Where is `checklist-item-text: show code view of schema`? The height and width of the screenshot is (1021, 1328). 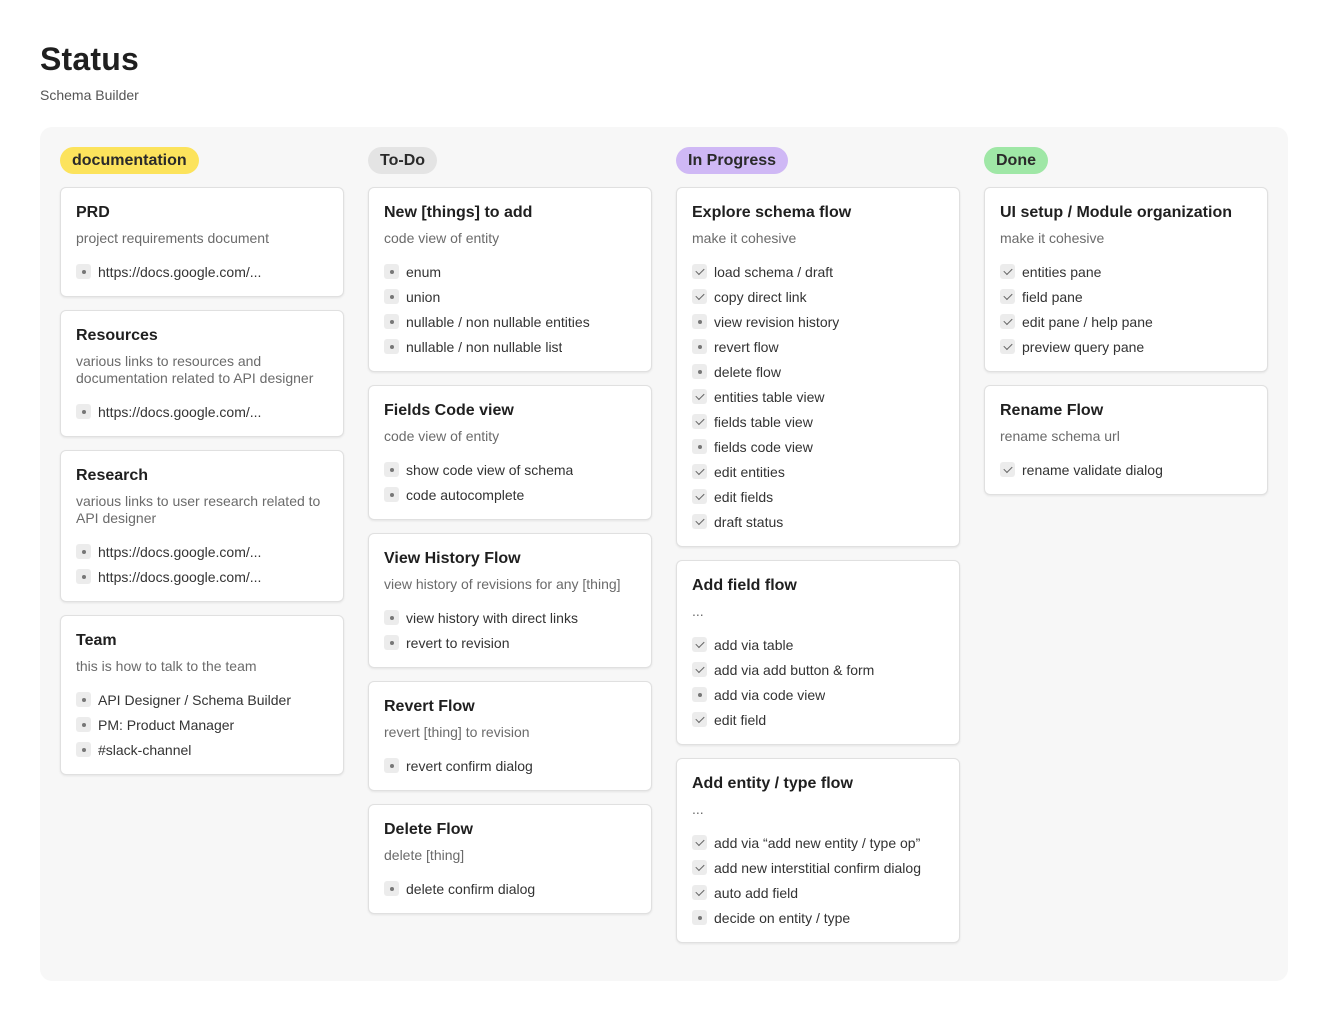
checklist-item-text: show code view of schema is located at coordinates (490, 469).